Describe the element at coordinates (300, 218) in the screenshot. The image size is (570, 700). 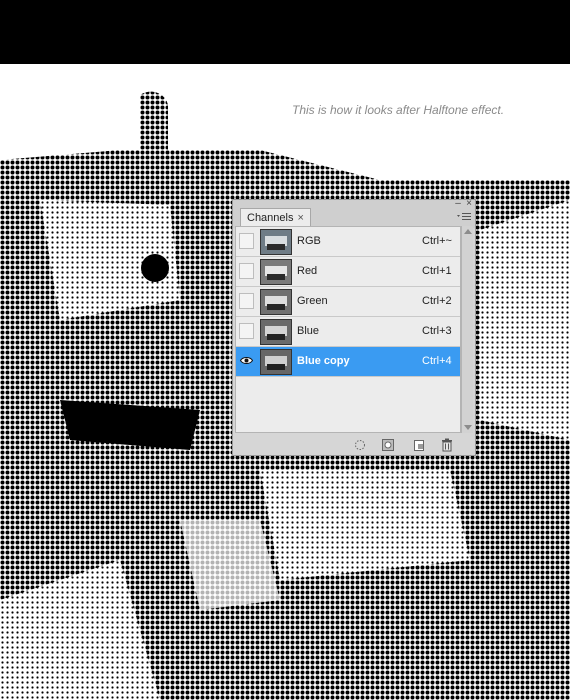
I see `tab-close-icon: ×` at that location.